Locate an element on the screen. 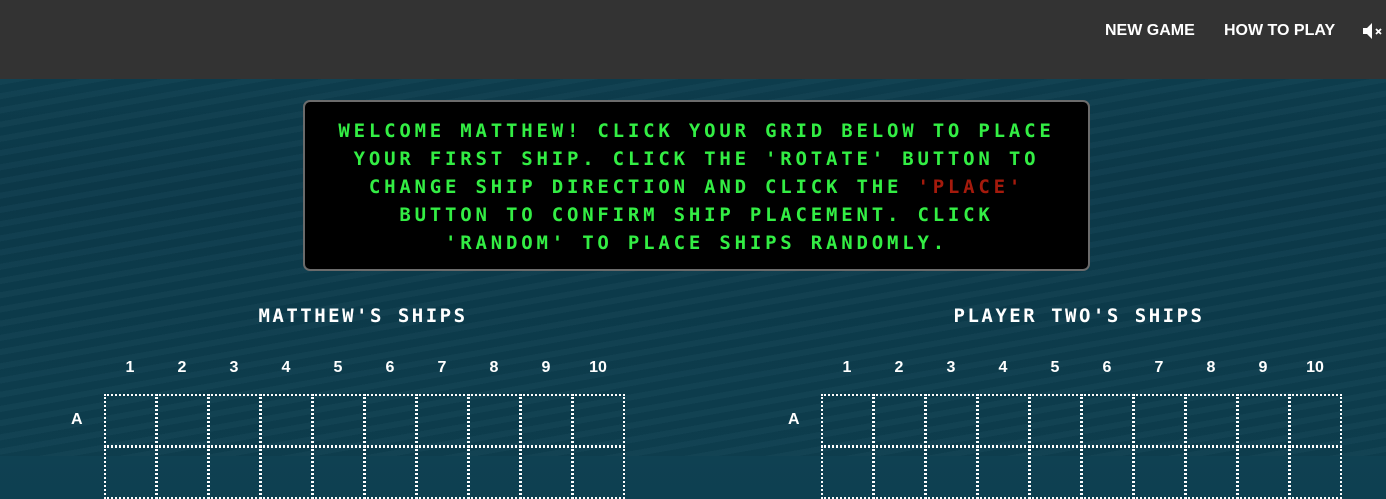 Image resolution: width=1386 pixels, height=499 pixels. how-to-play-button: HOW TO PLAY is located at coordinates (1279, 31).